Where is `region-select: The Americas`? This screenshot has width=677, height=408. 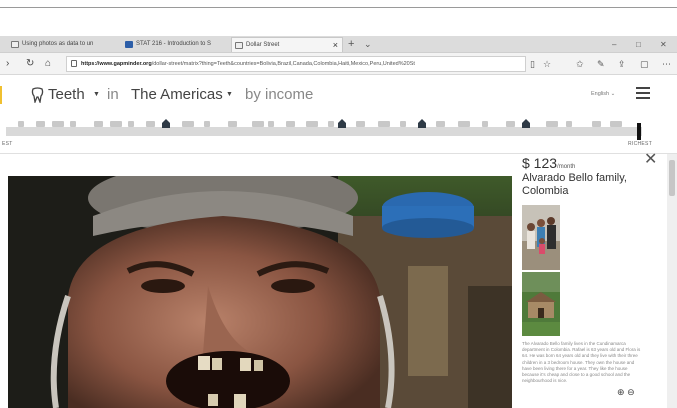
region-select: The Americas is located at coordinates (177, 95).